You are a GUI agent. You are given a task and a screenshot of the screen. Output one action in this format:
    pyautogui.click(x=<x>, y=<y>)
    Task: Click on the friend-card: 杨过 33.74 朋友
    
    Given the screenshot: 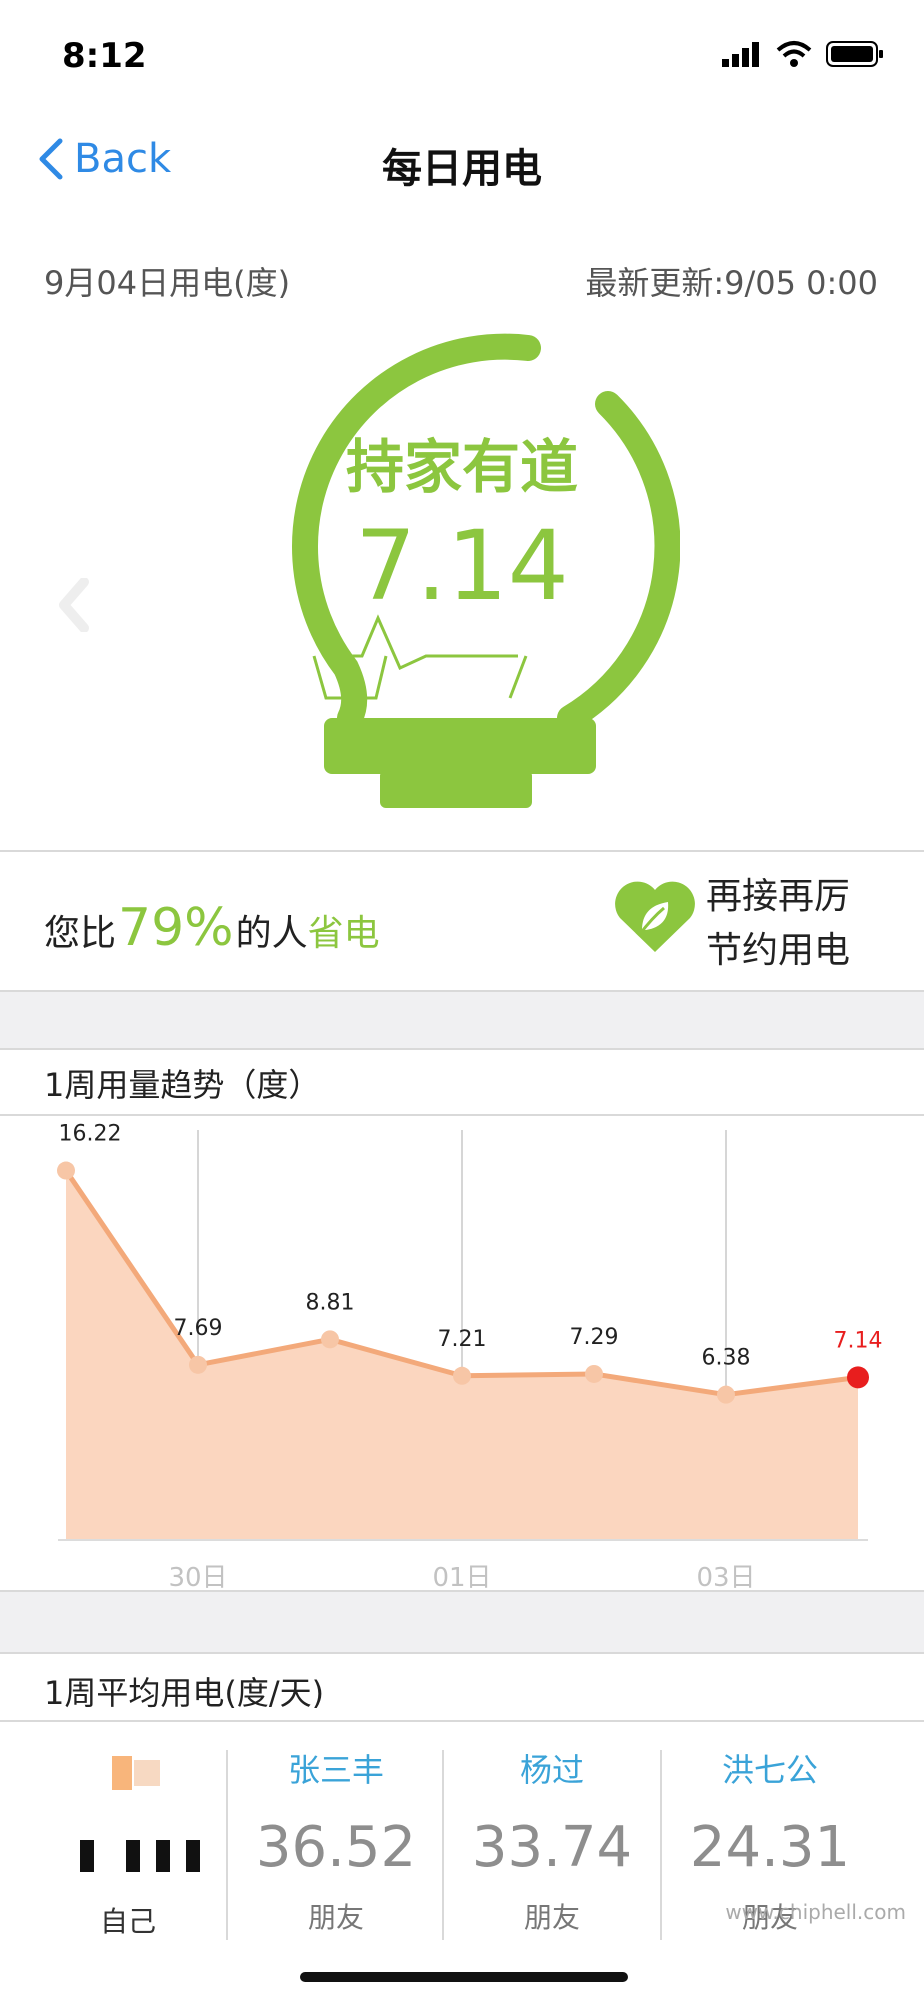 What is the action you would take?
    pyautogui.click(x=552, y=1840)
    